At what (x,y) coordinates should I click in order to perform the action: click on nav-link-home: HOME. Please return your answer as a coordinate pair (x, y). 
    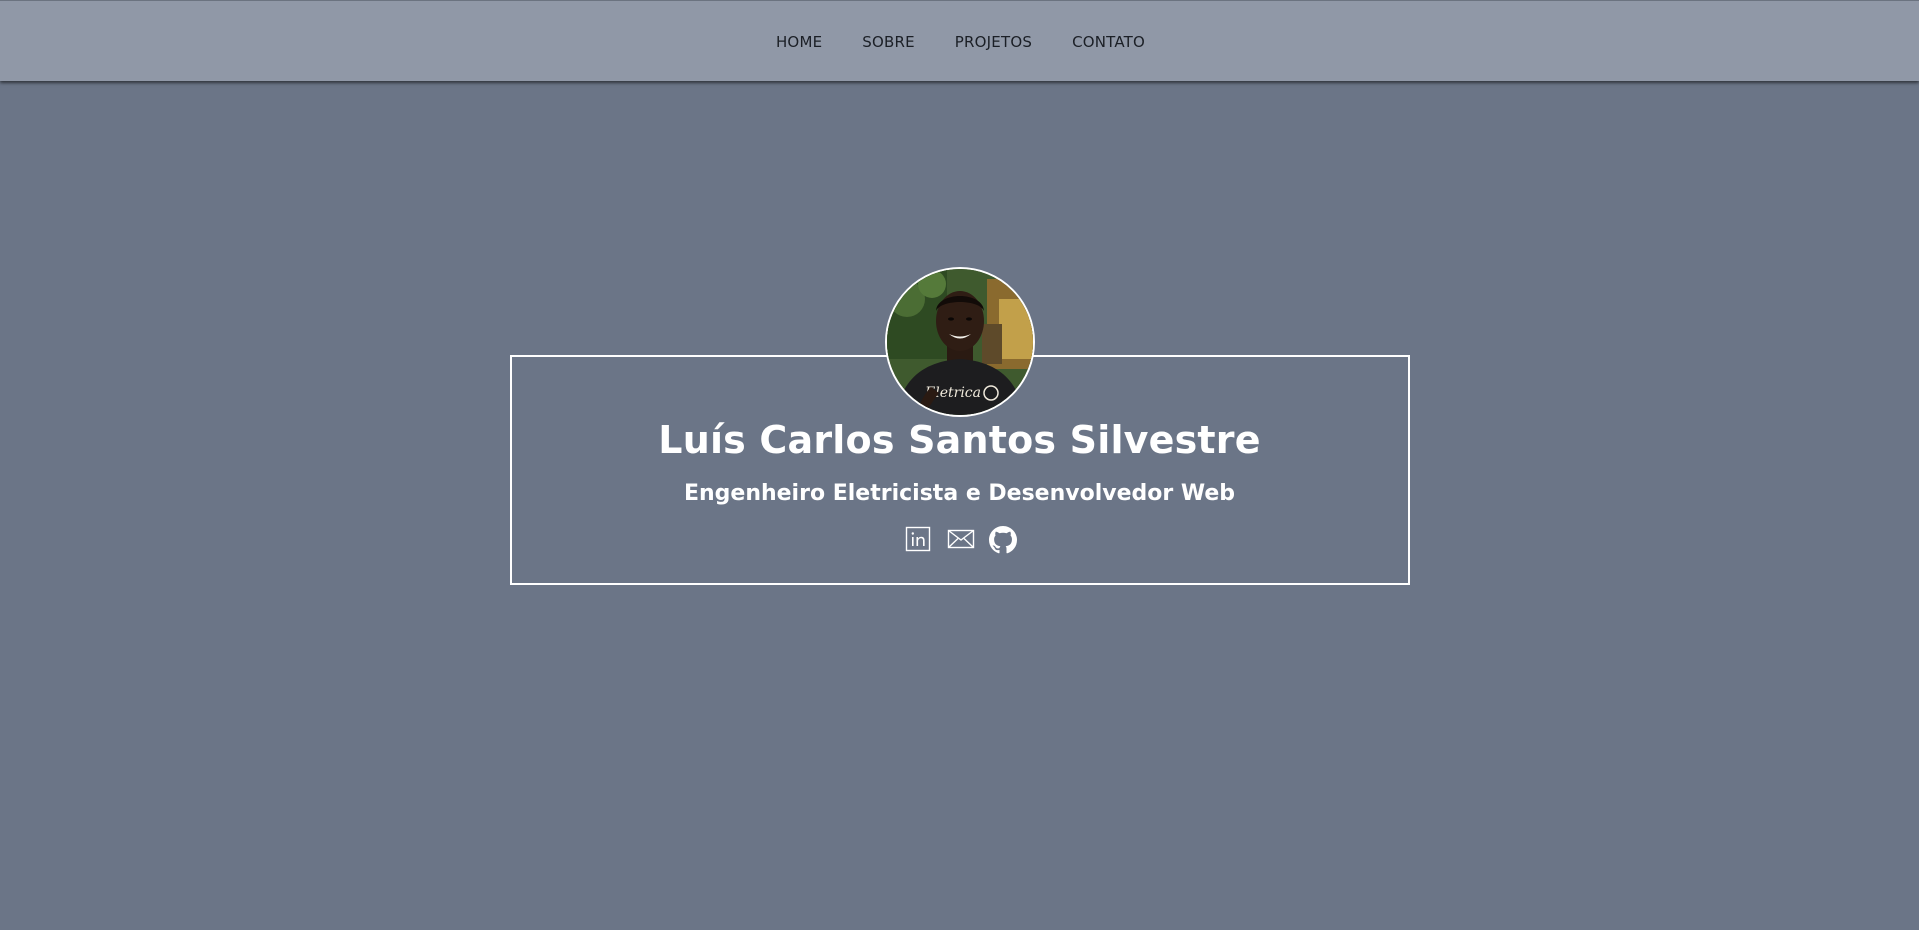
    Looking at the image, I should click on (799, 42).